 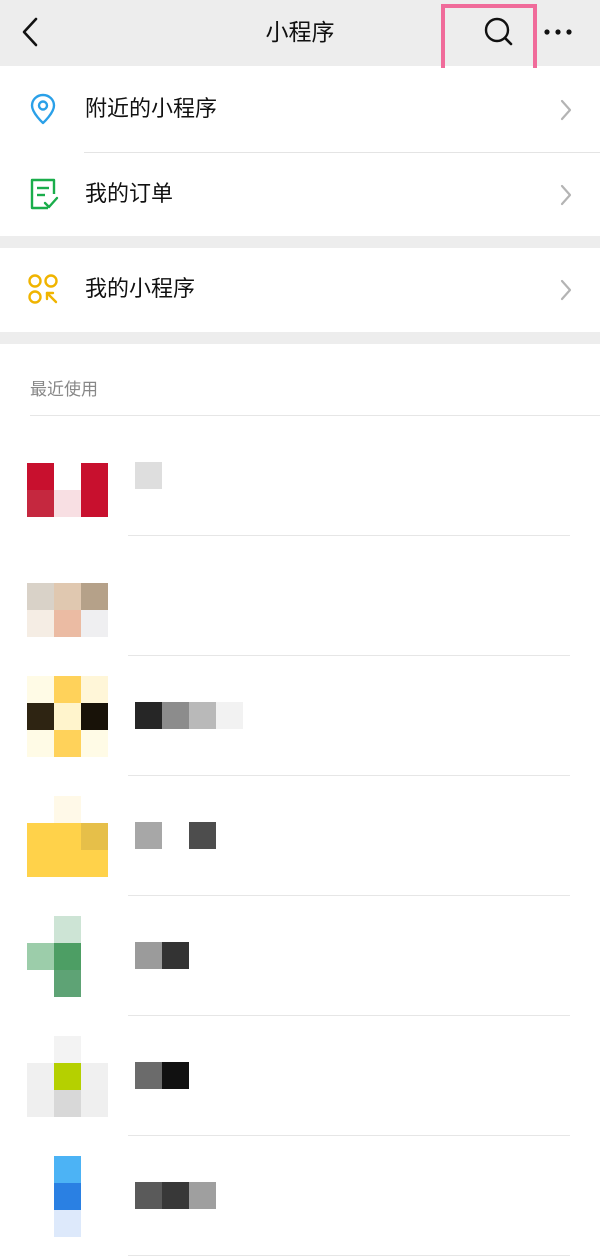 I want to click on search-button, so click(x=498, y=32).